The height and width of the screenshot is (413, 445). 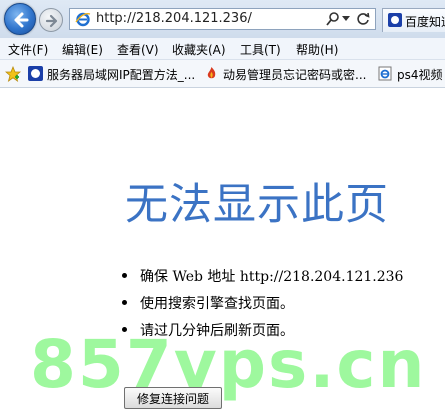 What do you see at coordinates (217, 331) in the screenshot?
I see `suggestion-text: 请过几分钟后刷新页面。` at bounding box center [217, 331].